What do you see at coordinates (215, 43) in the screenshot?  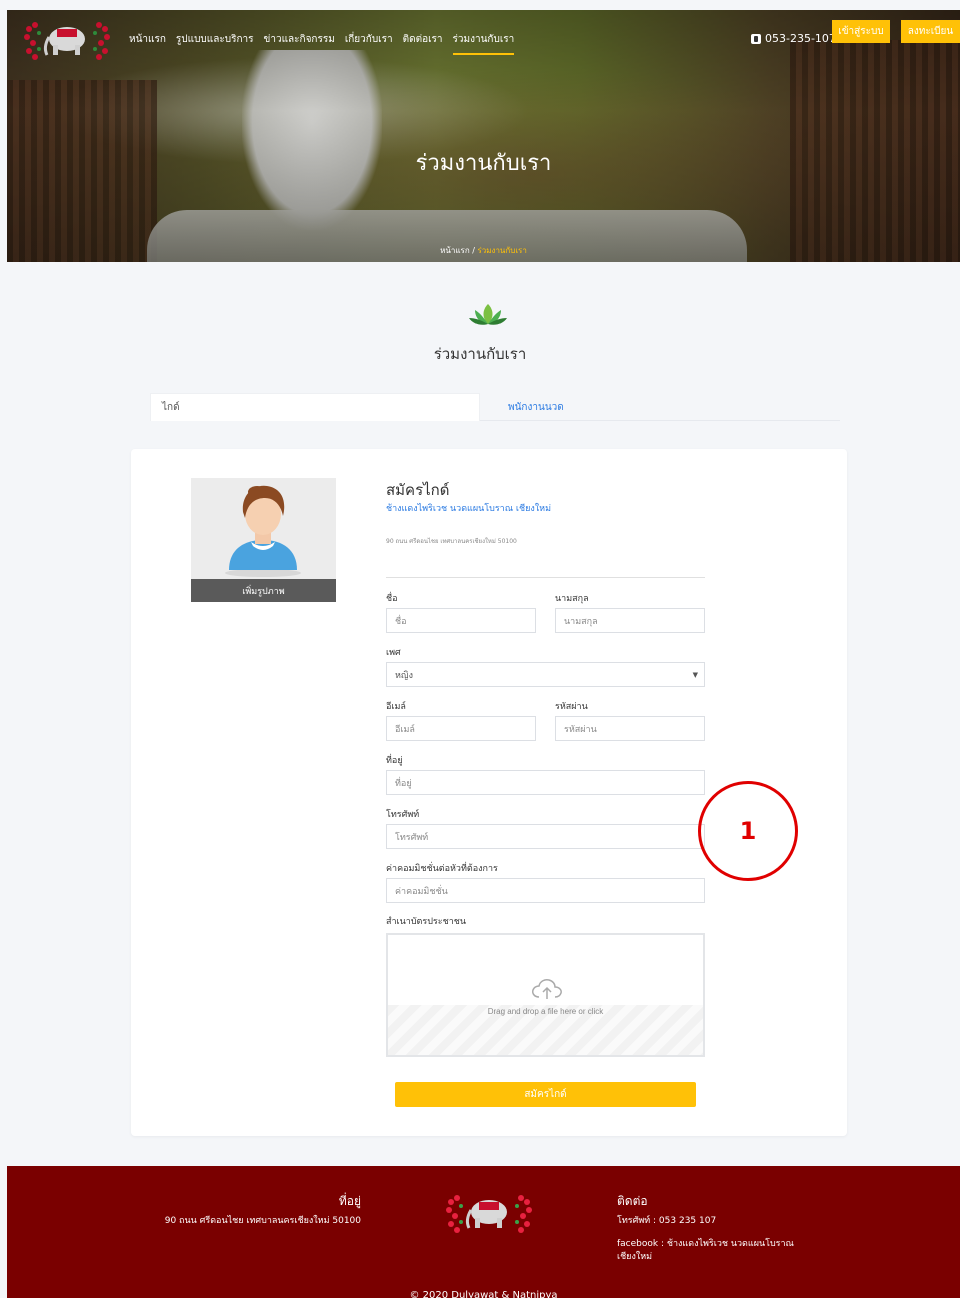 I see `menu-services: รูปแบบและบริการ` at bounding box center [215, 43].